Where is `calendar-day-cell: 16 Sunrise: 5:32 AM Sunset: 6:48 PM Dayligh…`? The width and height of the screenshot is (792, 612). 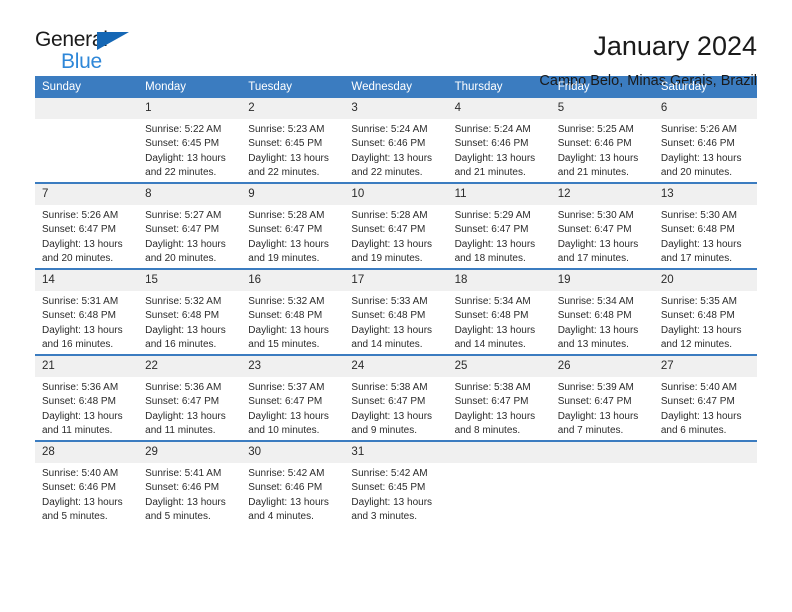 calendar-day-cell: 16 Sunrise: 5:32 AM Sunset: 6:48 PM Dayligh… is located at coordinates (293, 311).